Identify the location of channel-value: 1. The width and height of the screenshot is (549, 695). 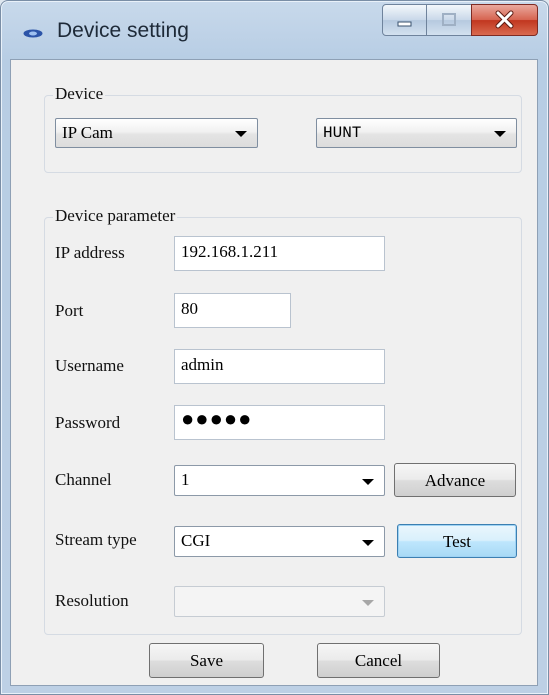
(185, 479).